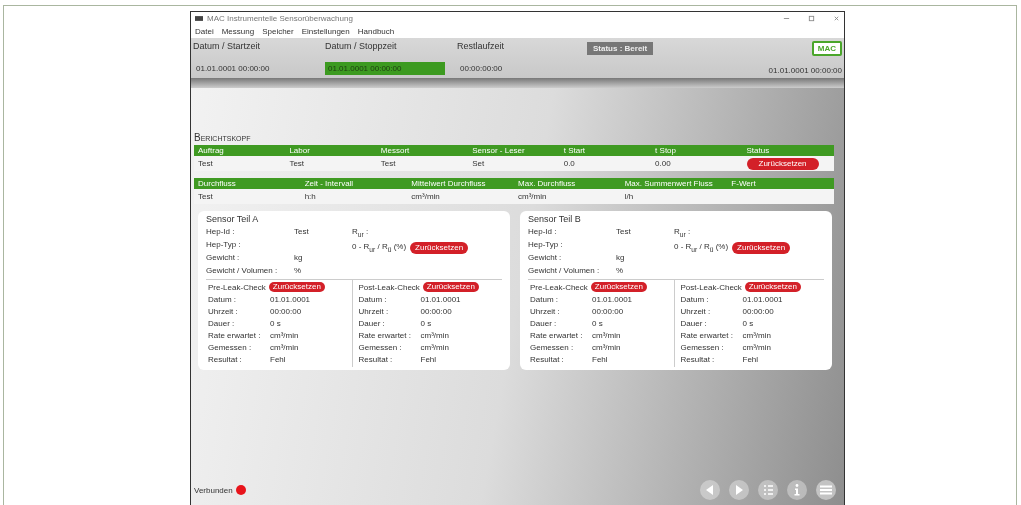 The height and width of the screenshot is (505, 1021). I want to click on check-label: Post-Leak-Check, so click(389, 287).